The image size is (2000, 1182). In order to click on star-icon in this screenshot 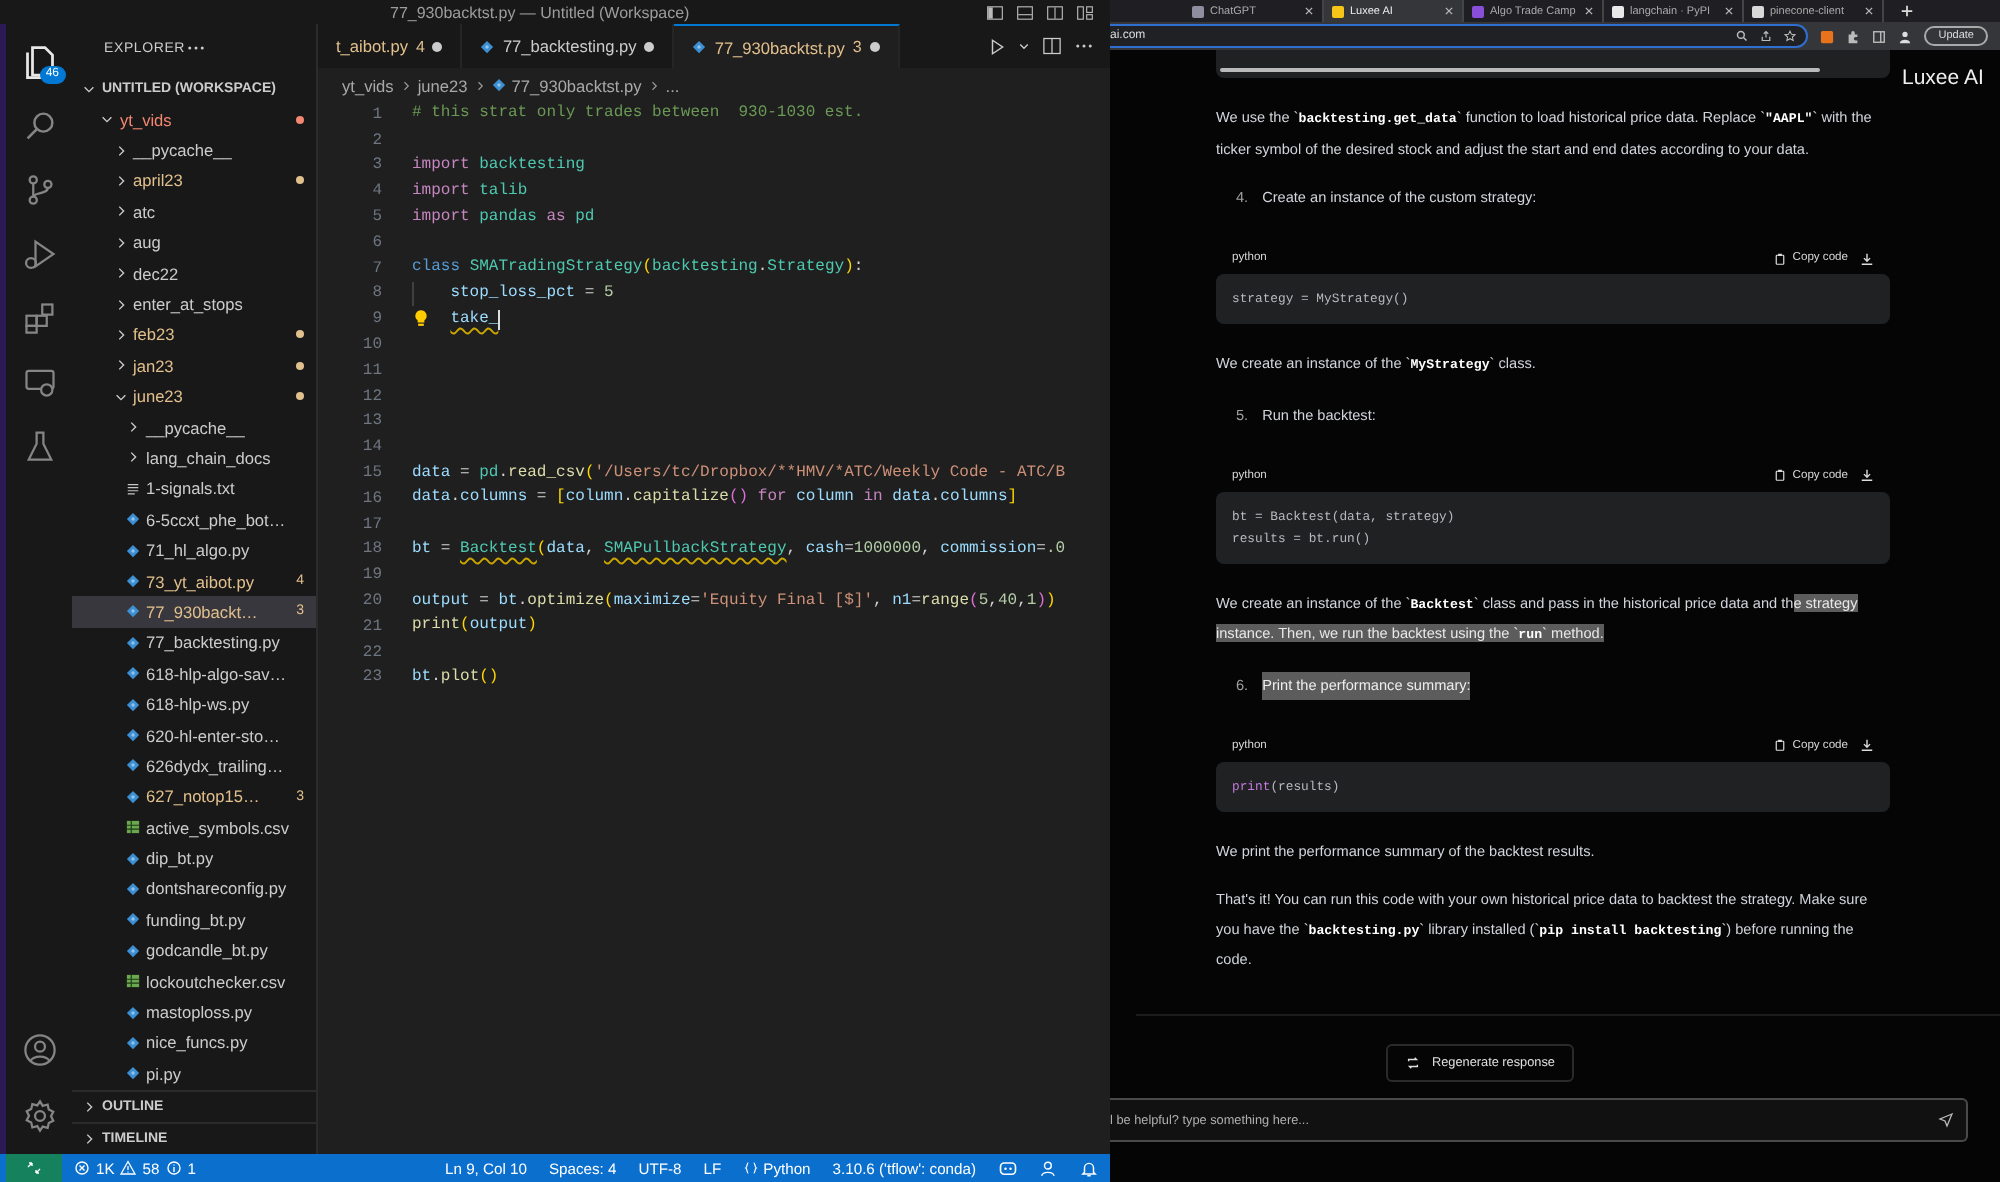, I will do `click(1790, 36)`.